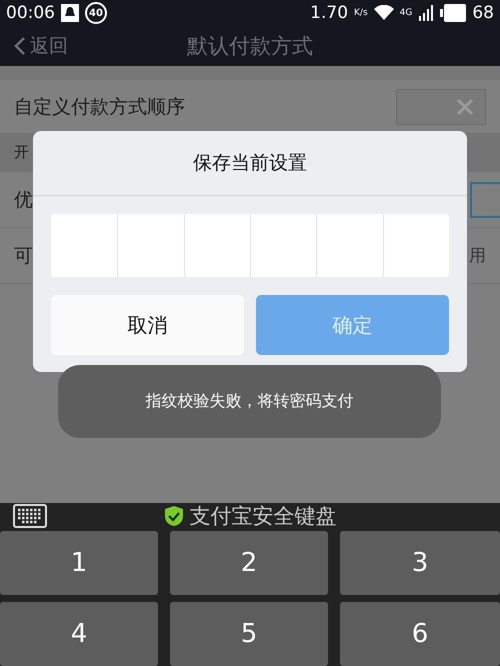 The height and width of the screenshot is (666, 500). I want to click on close-icon, so click(465, 106).